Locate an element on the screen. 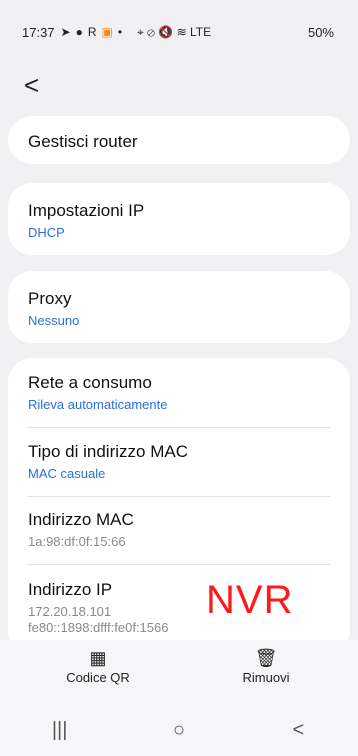 The width and height of the screenshot is (358, 756). whatsapp-icon: ● is located at coordinates (79, 32).